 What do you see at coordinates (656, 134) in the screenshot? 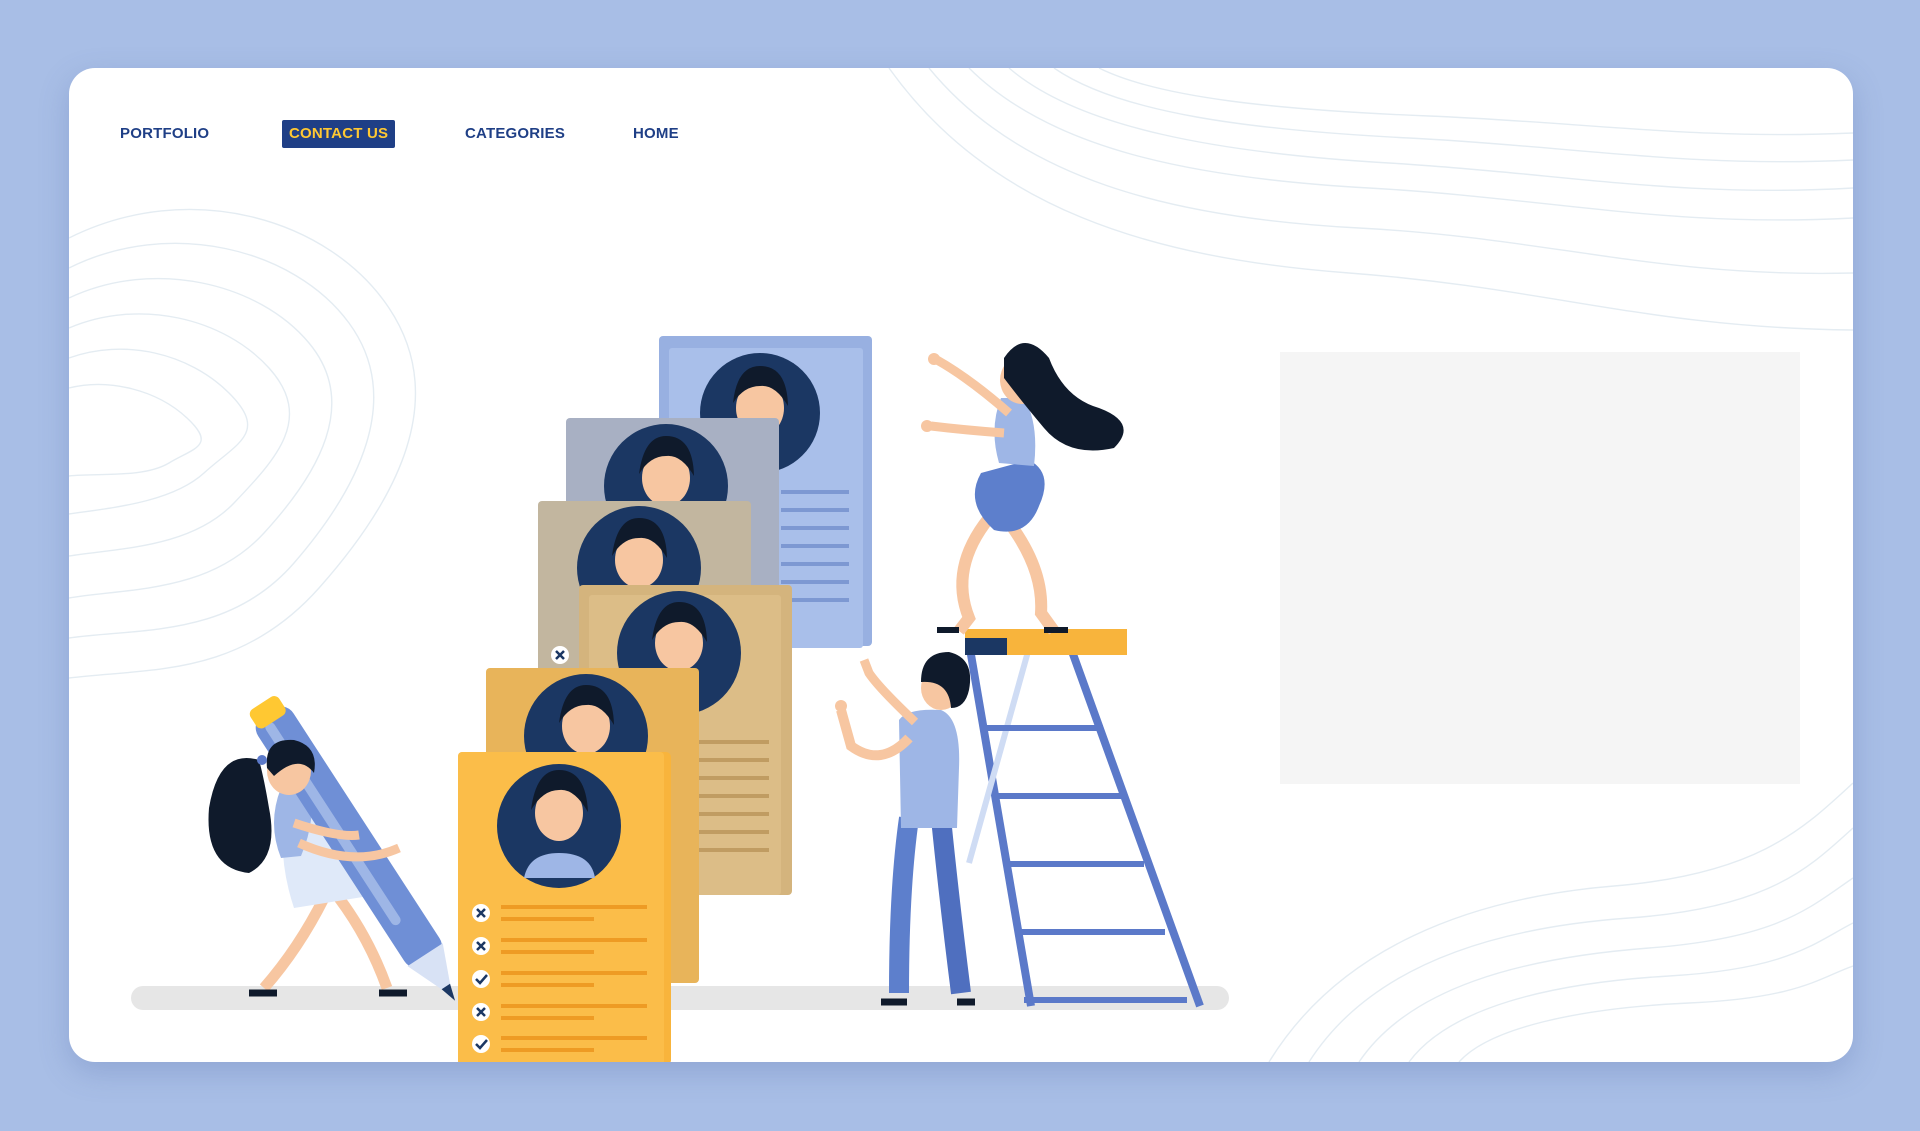
I see `nav-link-home: HOME` at bounding box center [656, 134].